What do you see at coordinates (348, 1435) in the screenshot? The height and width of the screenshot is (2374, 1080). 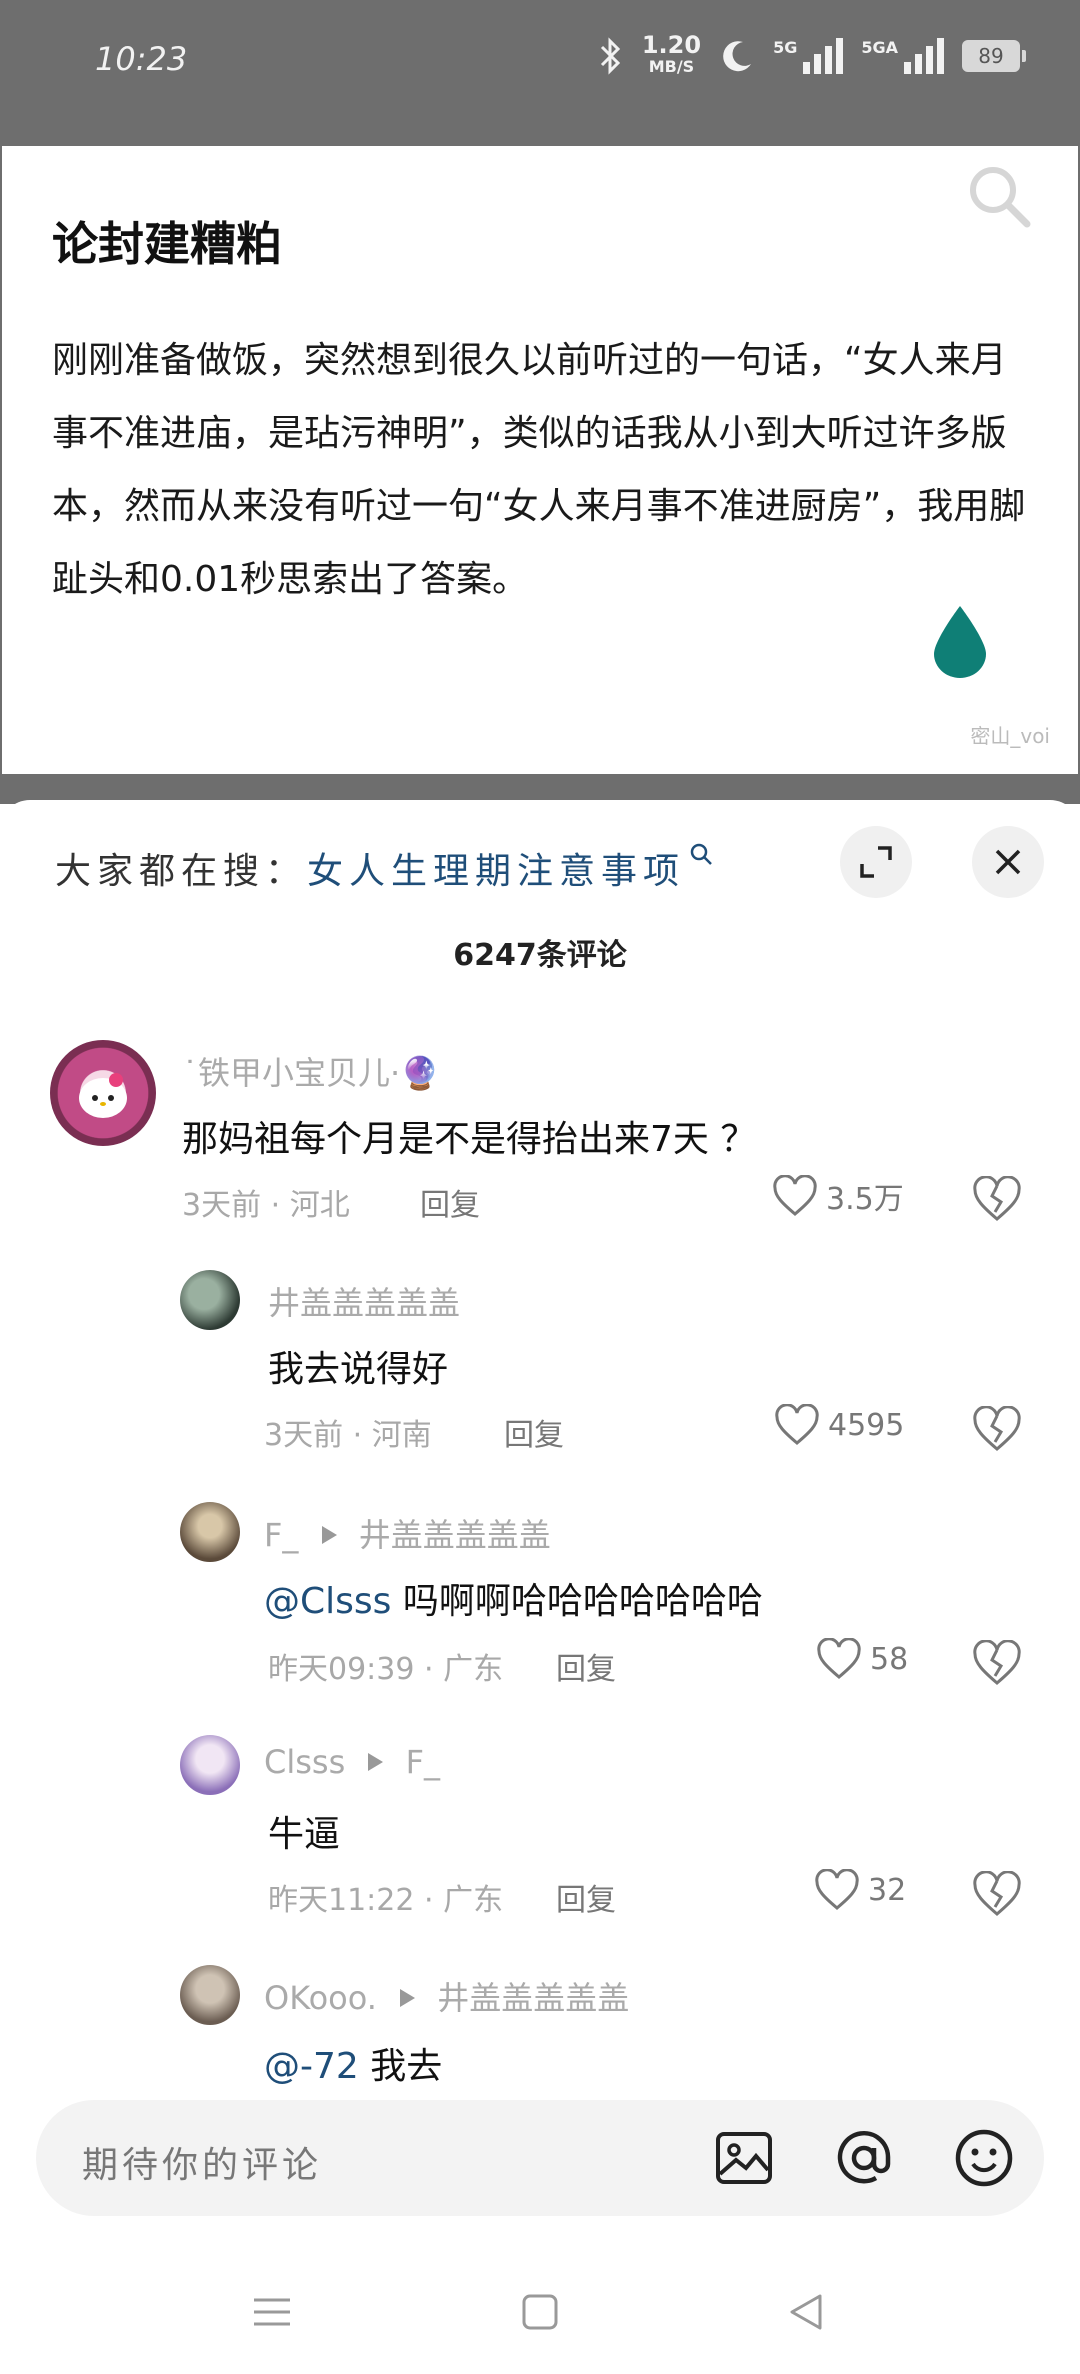 I see `comment-meta: 3天前 · 河南` at bounding box center [348, 1435].